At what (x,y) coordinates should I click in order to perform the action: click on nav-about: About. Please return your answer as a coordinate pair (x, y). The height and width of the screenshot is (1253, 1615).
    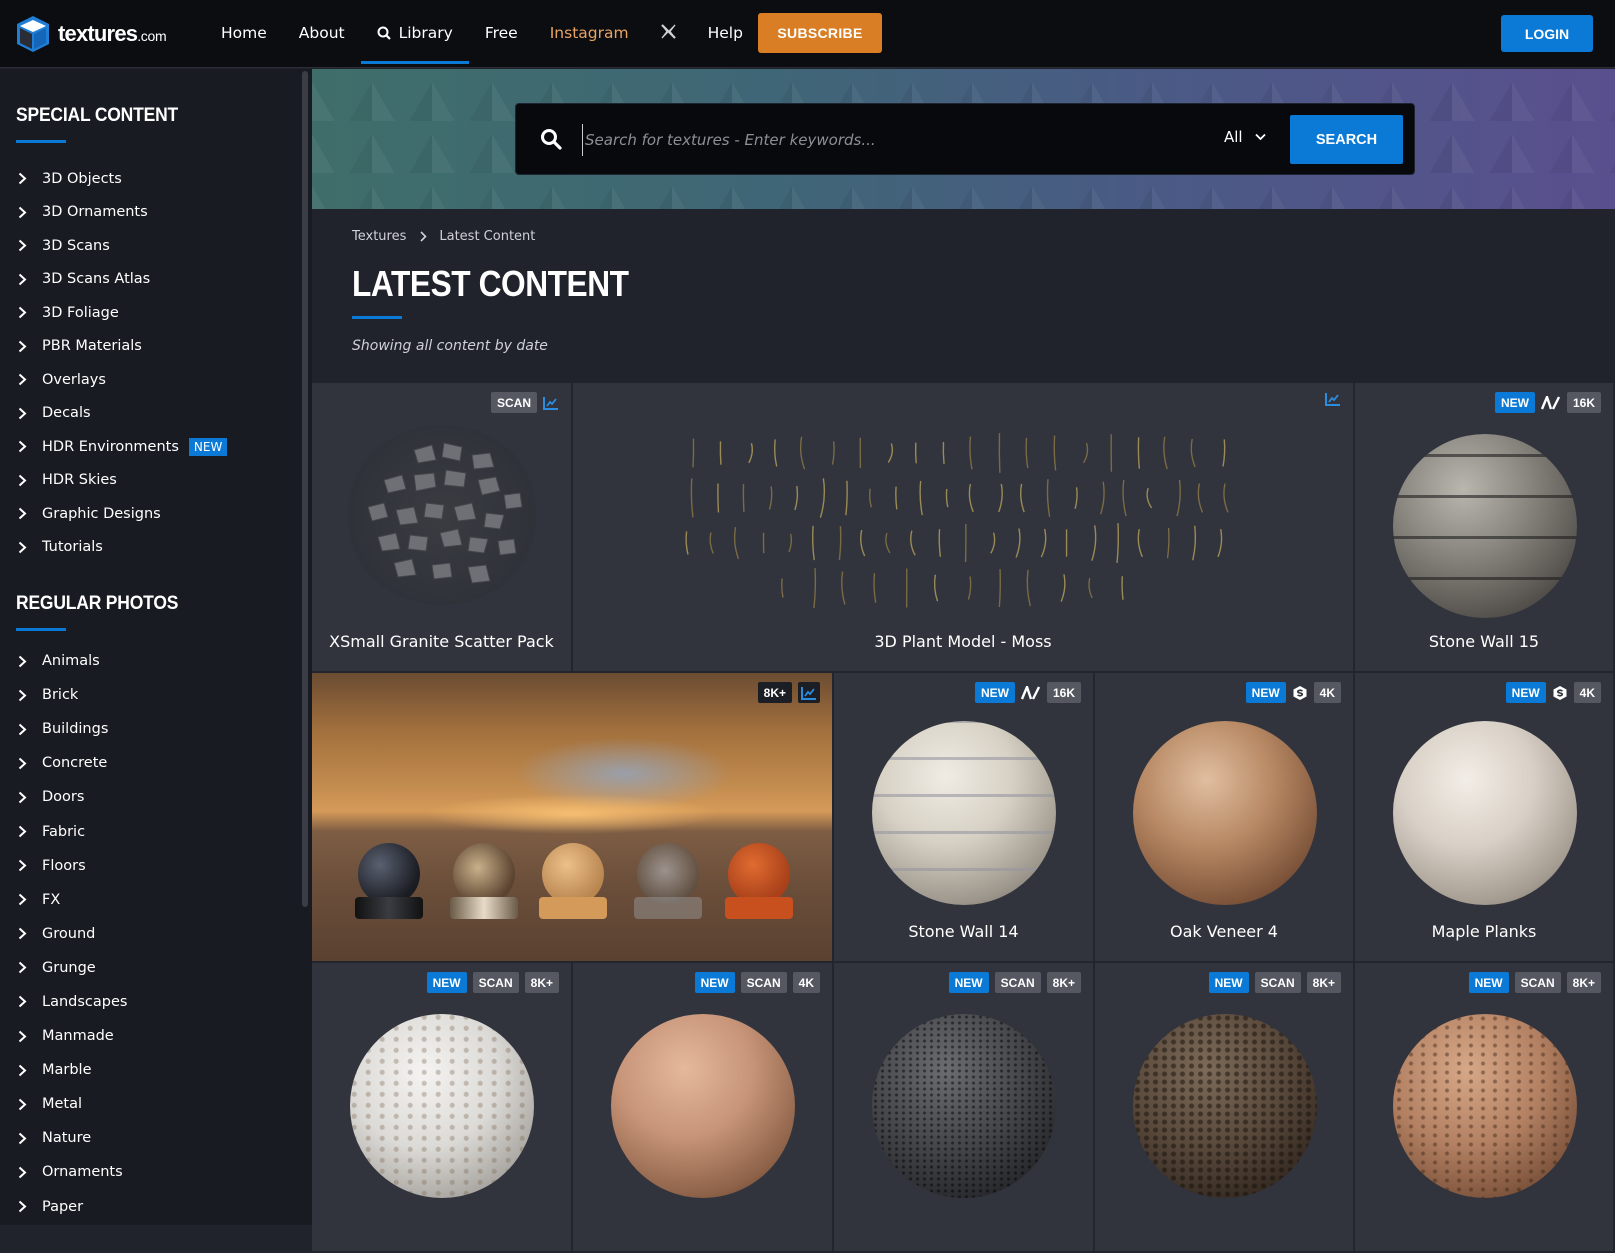
    Looking at the image, I should click on (322, 33).